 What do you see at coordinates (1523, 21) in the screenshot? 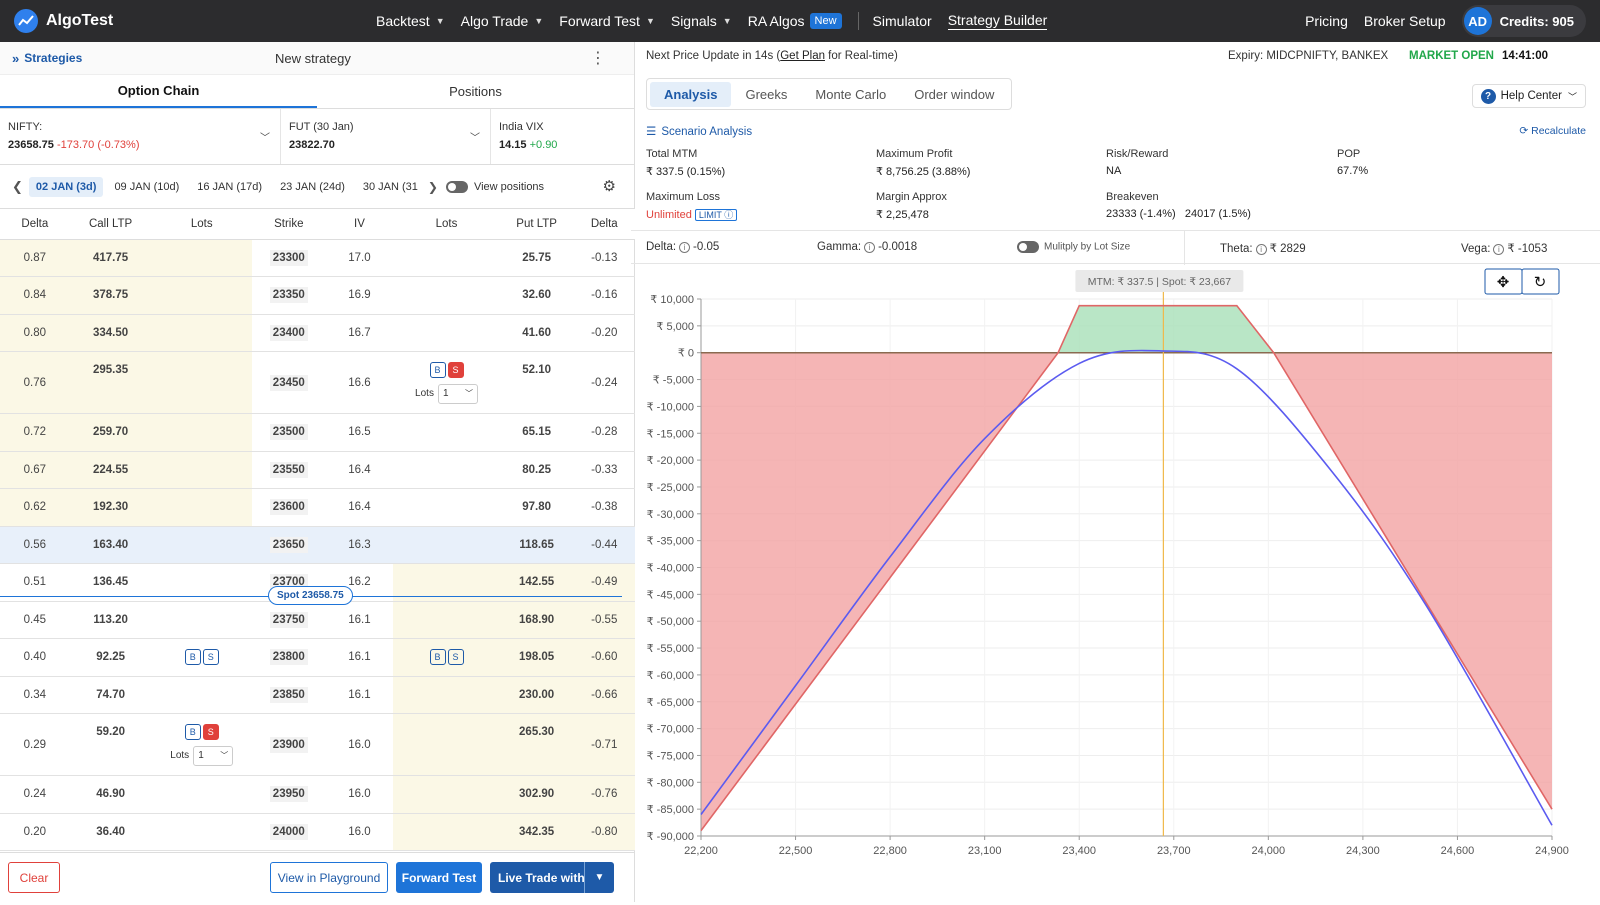
I see `credits-pill: AD Credits: 905` at bounding box center [1523, 21].